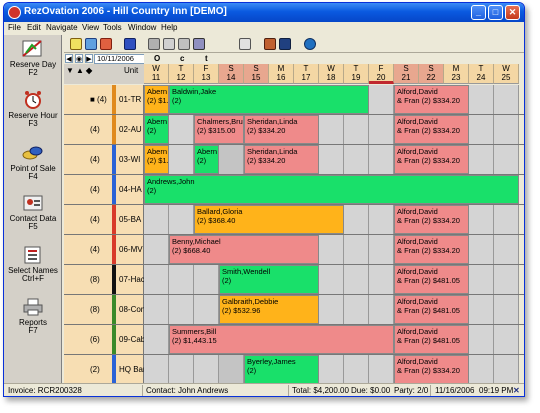 The height and width of the screenshot is (413, 540). What do you see at coordinates (156, 74) in the screenshot?
I see `day-header: W 11` at bounding box center [156, 74].